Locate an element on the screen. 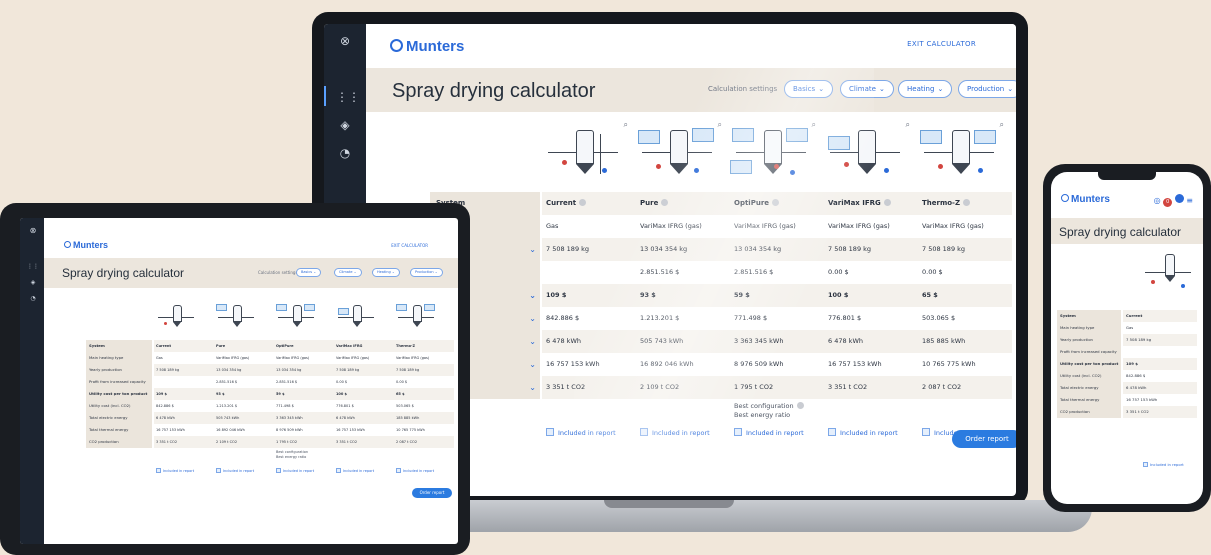  table-cell: 16 757 153 kWh is located at coordinates (573, 364).